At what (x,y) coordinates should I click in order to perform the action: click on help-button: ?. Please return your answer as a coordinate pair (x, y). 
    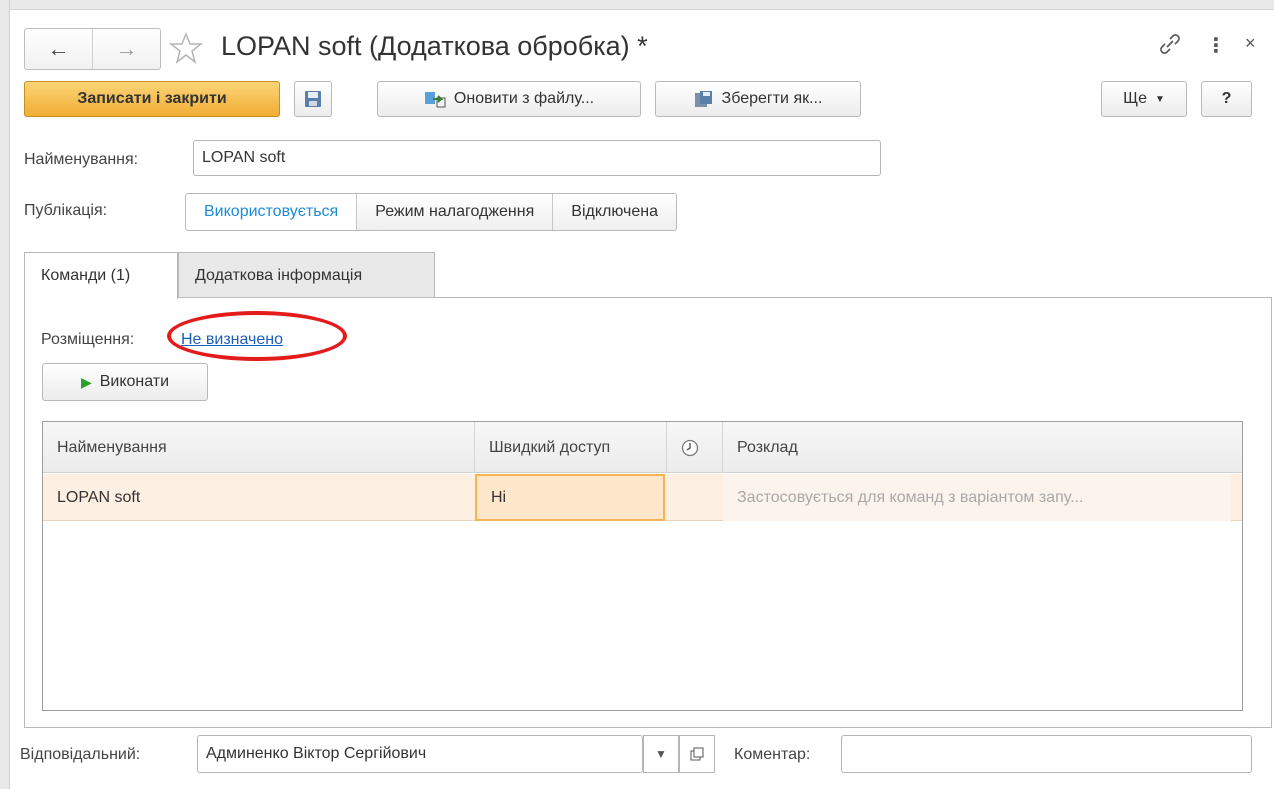
    Looking at the image, I should click on (1226, 99).